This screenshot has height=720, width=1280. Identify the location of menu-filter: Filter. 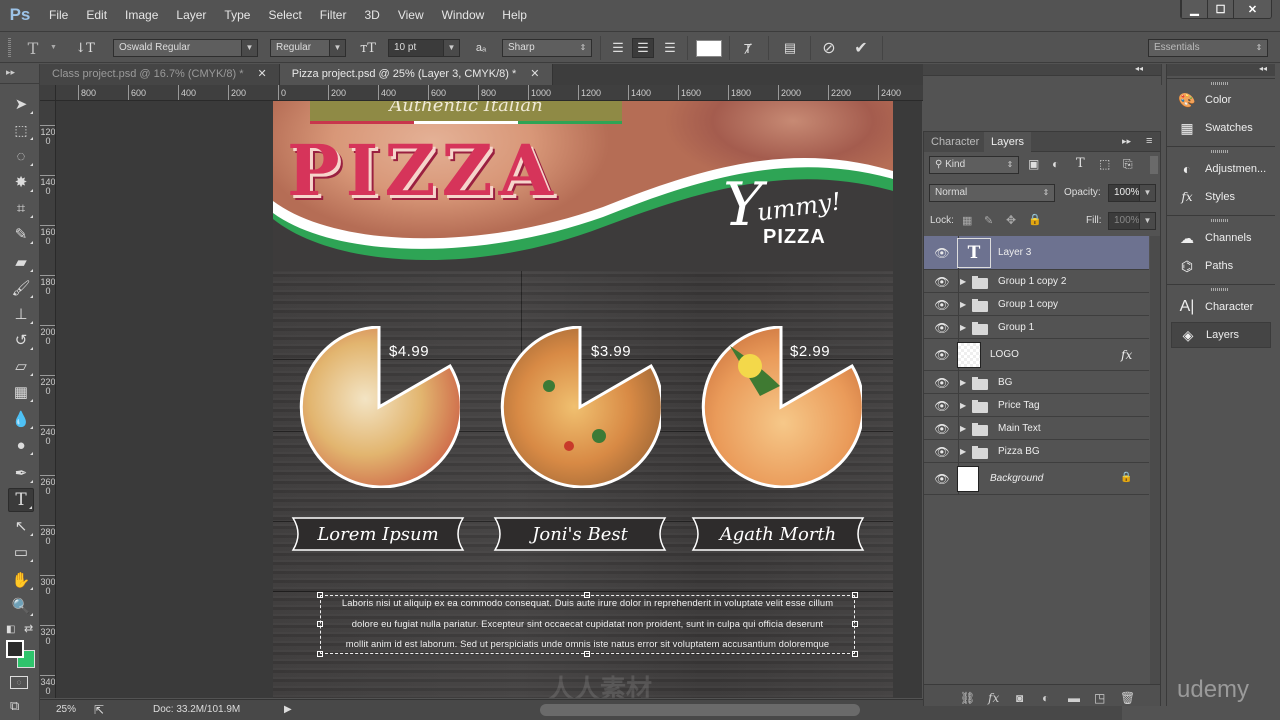
(333, 15).